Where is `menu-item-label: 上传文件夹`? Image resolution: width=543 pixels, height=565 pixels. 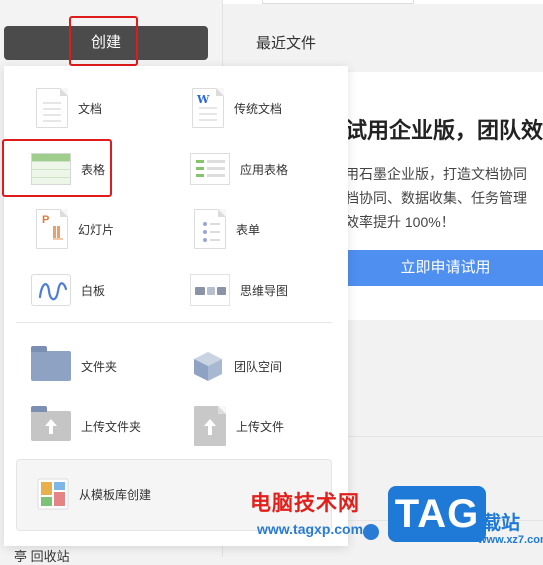 menu-item-label: 上传文件夹 is located at coordinates (111, 426).